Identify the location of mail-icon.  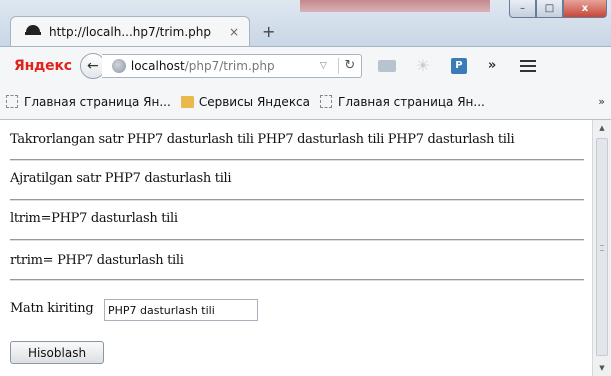
(387, 66).